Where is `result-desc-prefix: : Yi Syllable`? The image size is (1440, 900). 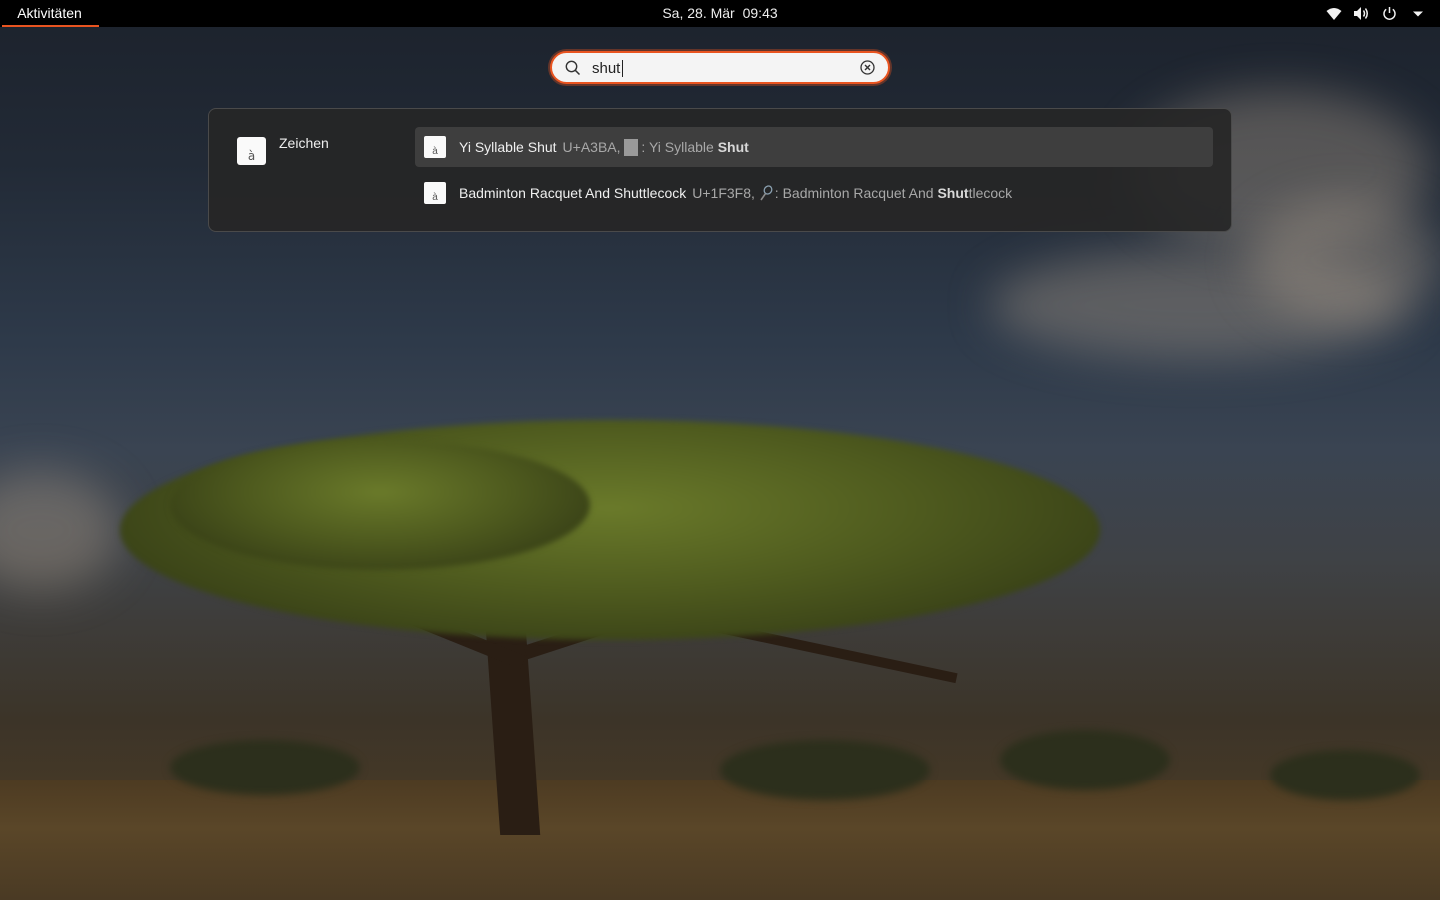 result-desc-prefix: : Yi Syllable is located at coordinates (679, 147).